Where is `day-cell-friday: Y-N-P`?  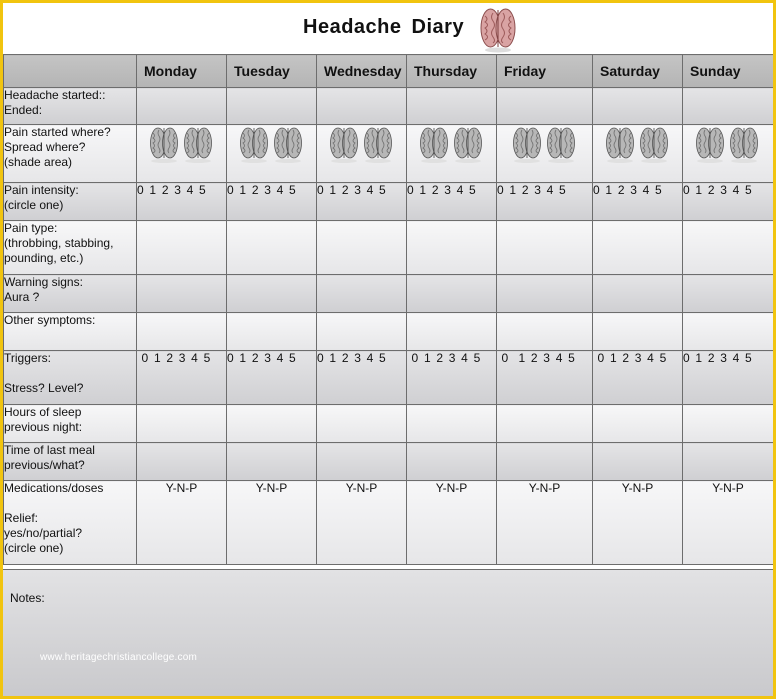
day-cell-friday: Y-N-P is located at coordinates (544, 522).